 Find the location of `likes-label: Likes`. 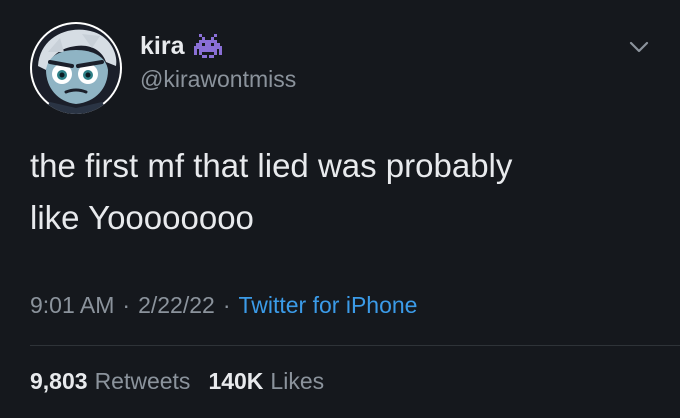

likes-label: Likes is located at coordinates (297, 381).